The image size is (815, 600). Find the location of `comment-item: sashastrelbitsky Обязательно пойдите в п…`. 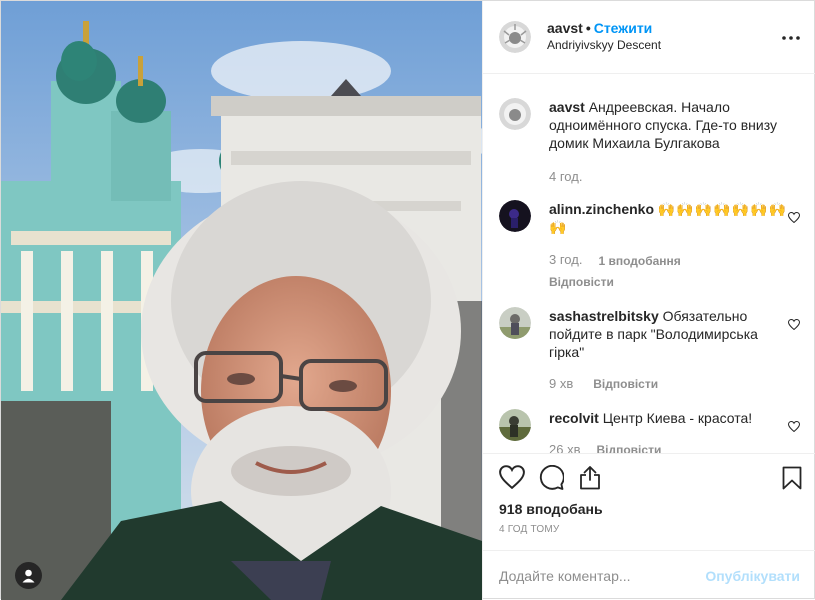

comment-item: sashastrelbitsky Обязательно пойдите в п… is located at coordinates (650, 350).